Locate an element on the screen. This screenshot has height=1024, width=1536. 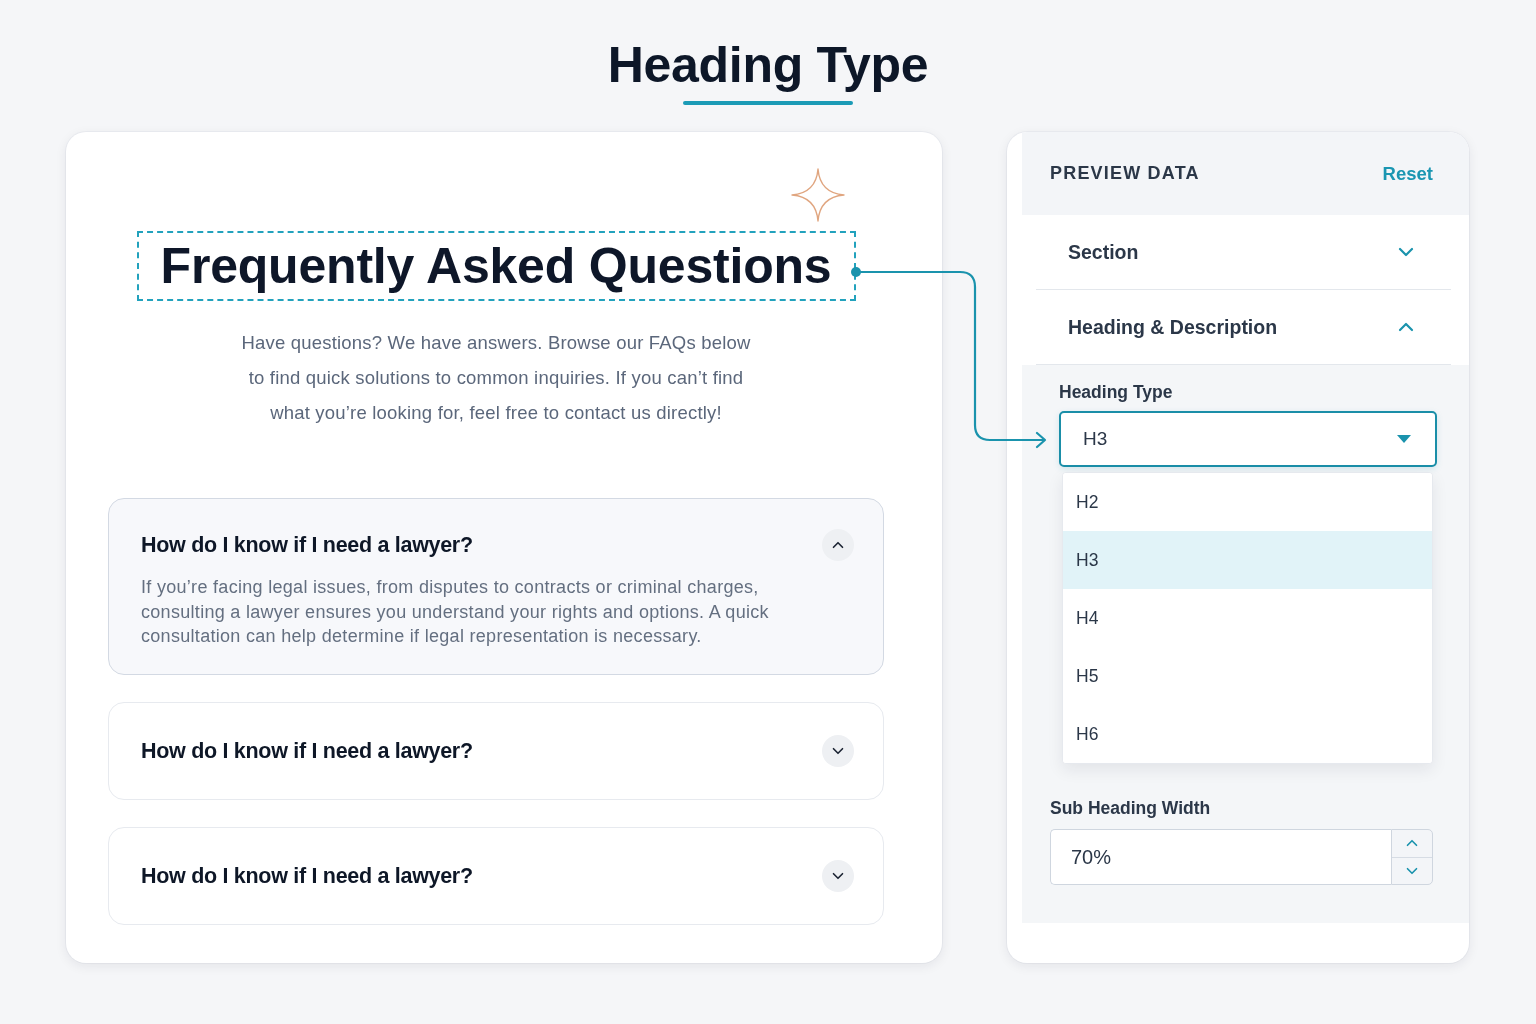
dropdown-option: H3 is located at coordinates (1247, 560).